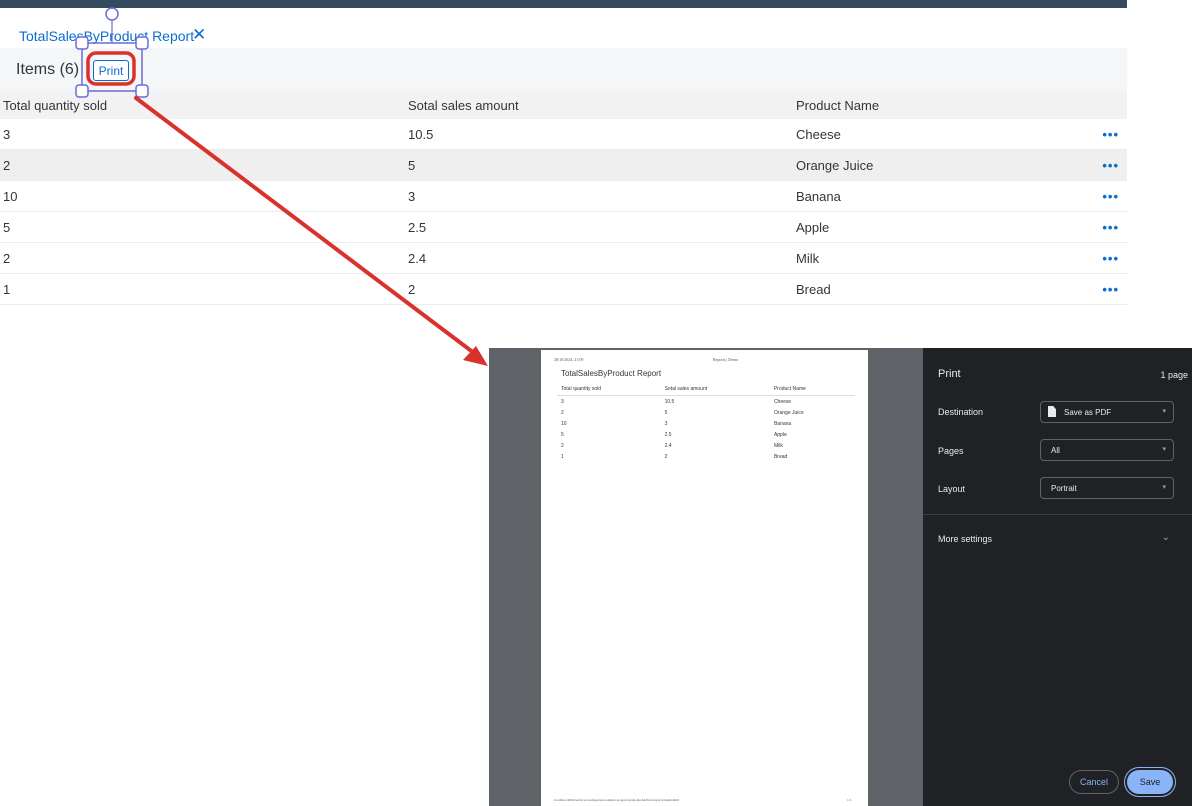 The image size is (1192, 806). I want to click on shell-bar, so click(563, 4).